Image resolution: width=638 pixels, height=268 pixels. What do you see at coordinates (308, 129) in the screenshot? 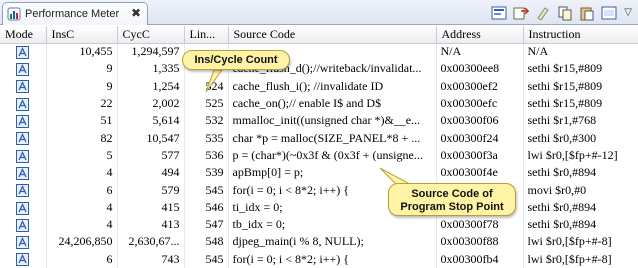
I see `callout-pointer` at bounding box center [308, 129].